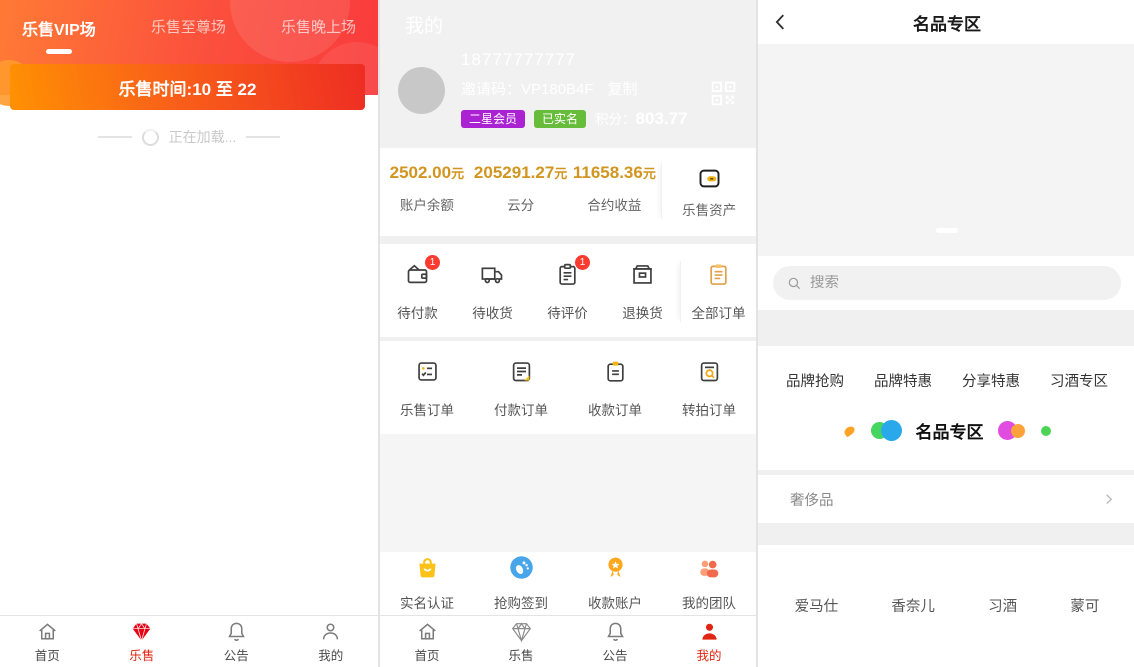  I want to click on resale-orders: 转拍订单, so click(709, 388).